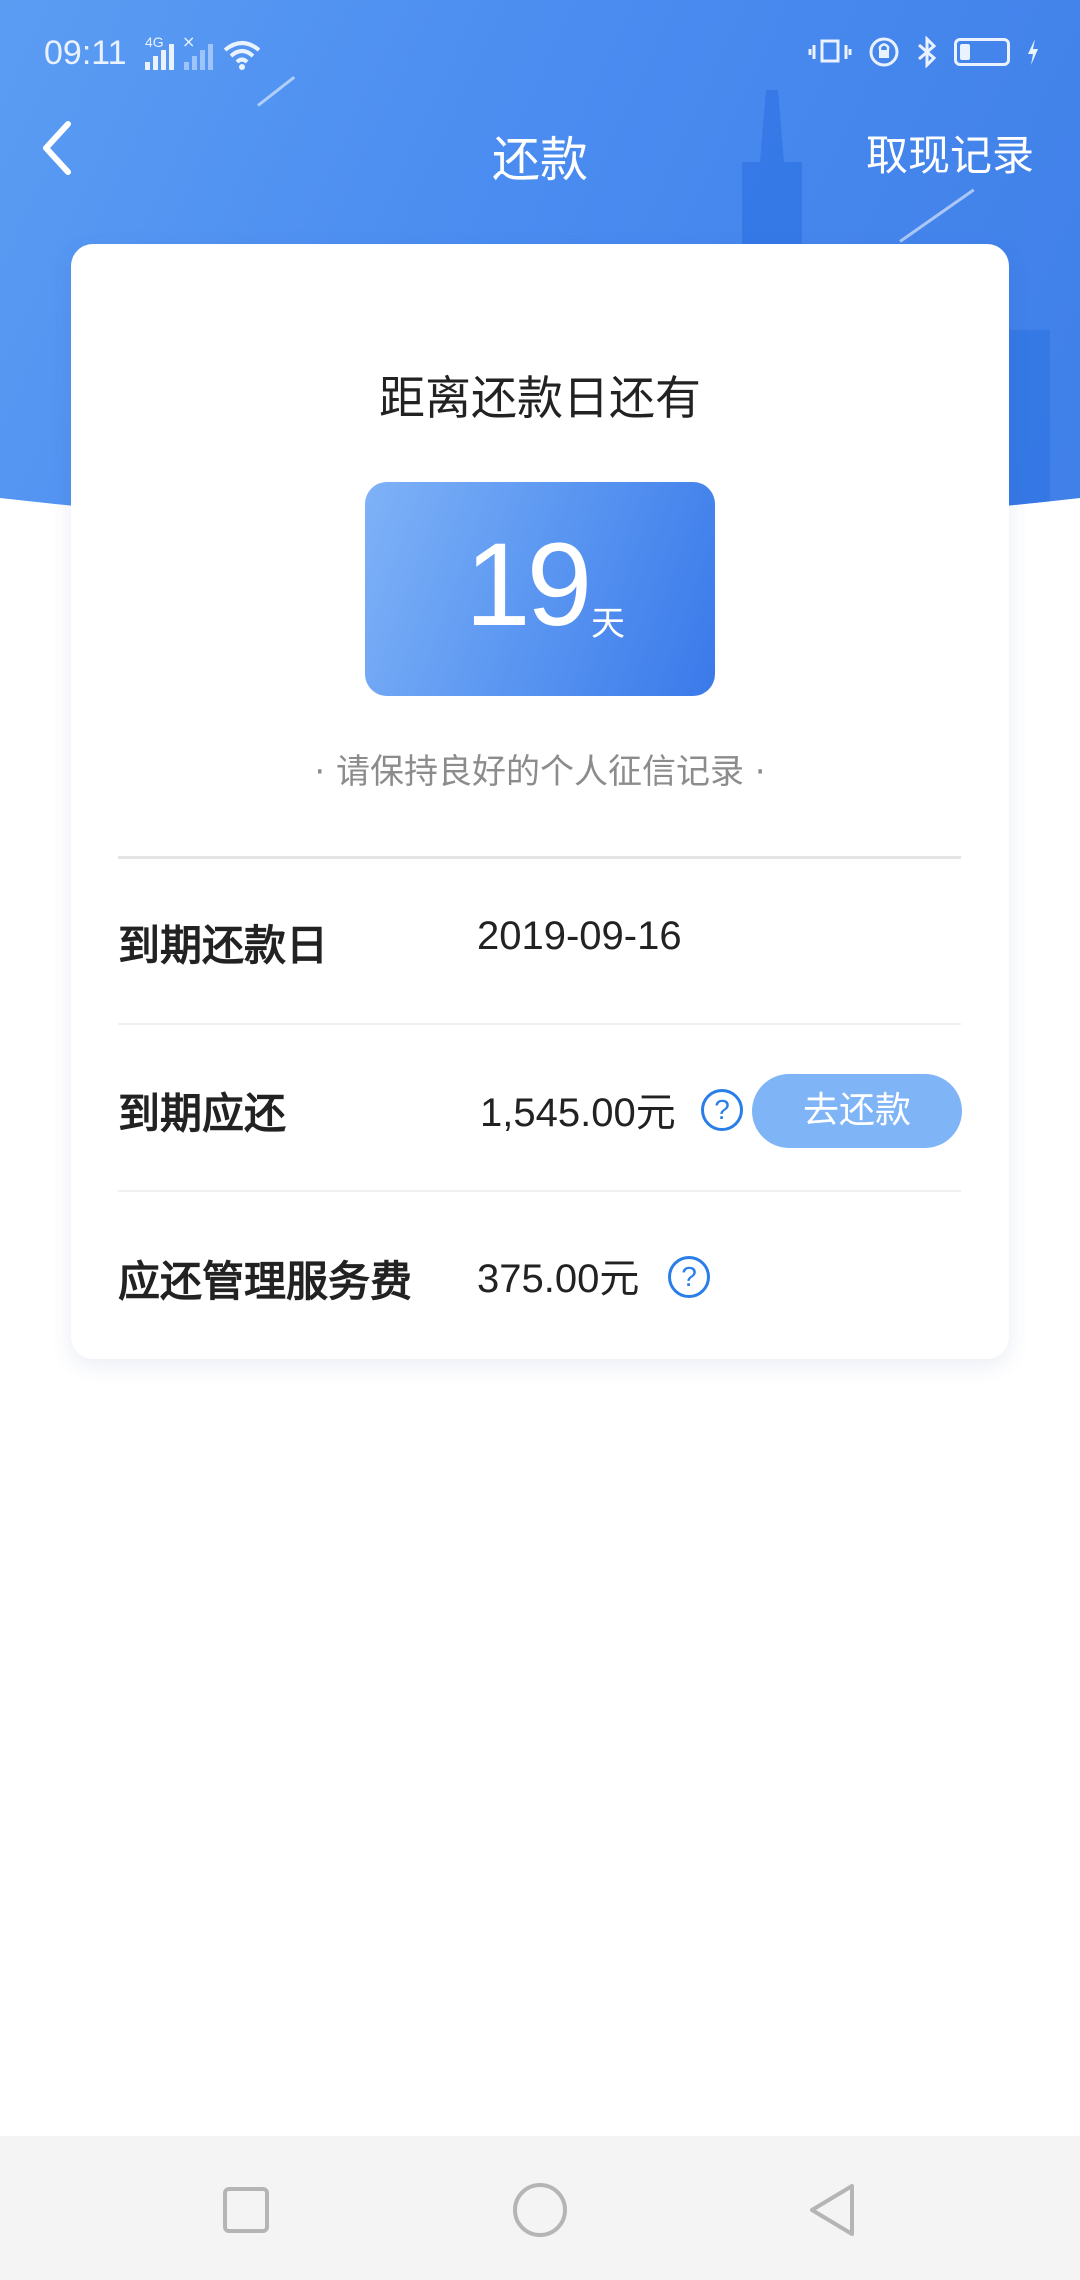  What do you see at coordinates (1033, 52) in the screenshot?
I see `charging-icon` at bounding box center [1033, 52].